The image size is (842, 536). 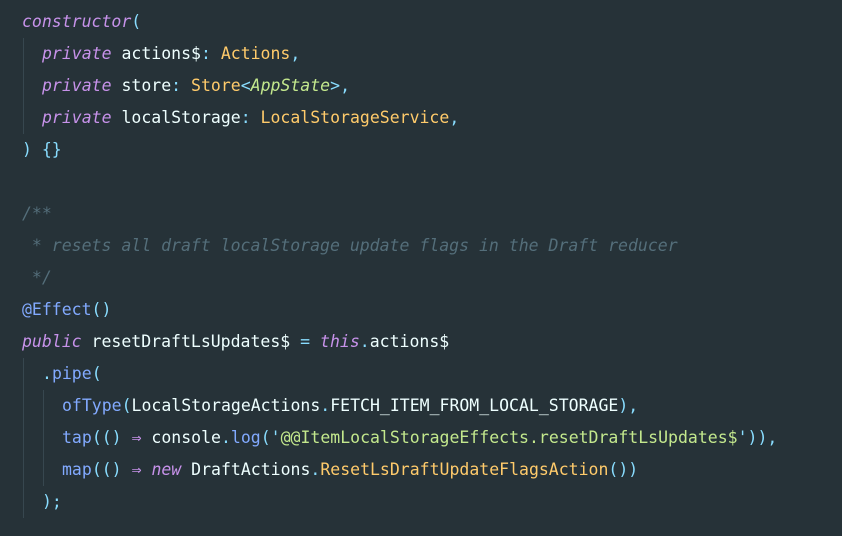 What do you see at coordinates (52, 501) in the screenshot?
I see `code-token: );` at bounding box center [52, 501].